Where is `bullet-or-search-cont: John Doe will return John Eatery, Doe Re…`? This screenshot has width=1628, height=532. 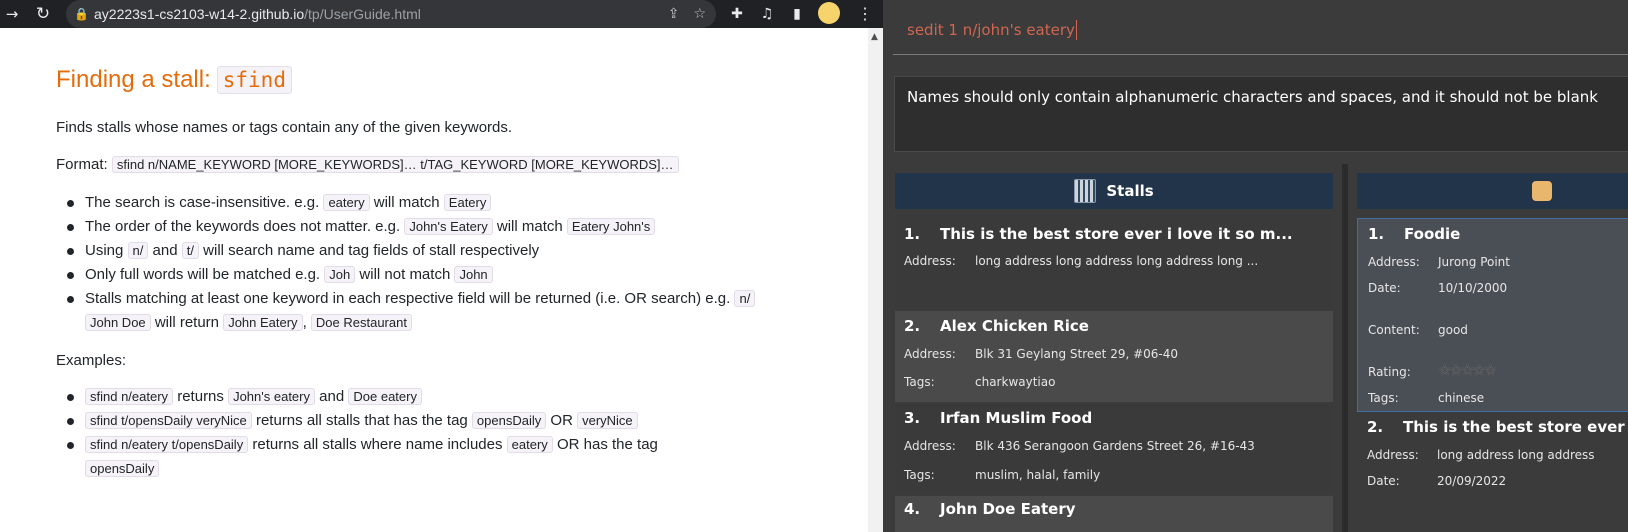
bullet-or-search-cont: John Doe will return John Eatery, Doe Re… is located at coordinates (248, 322).